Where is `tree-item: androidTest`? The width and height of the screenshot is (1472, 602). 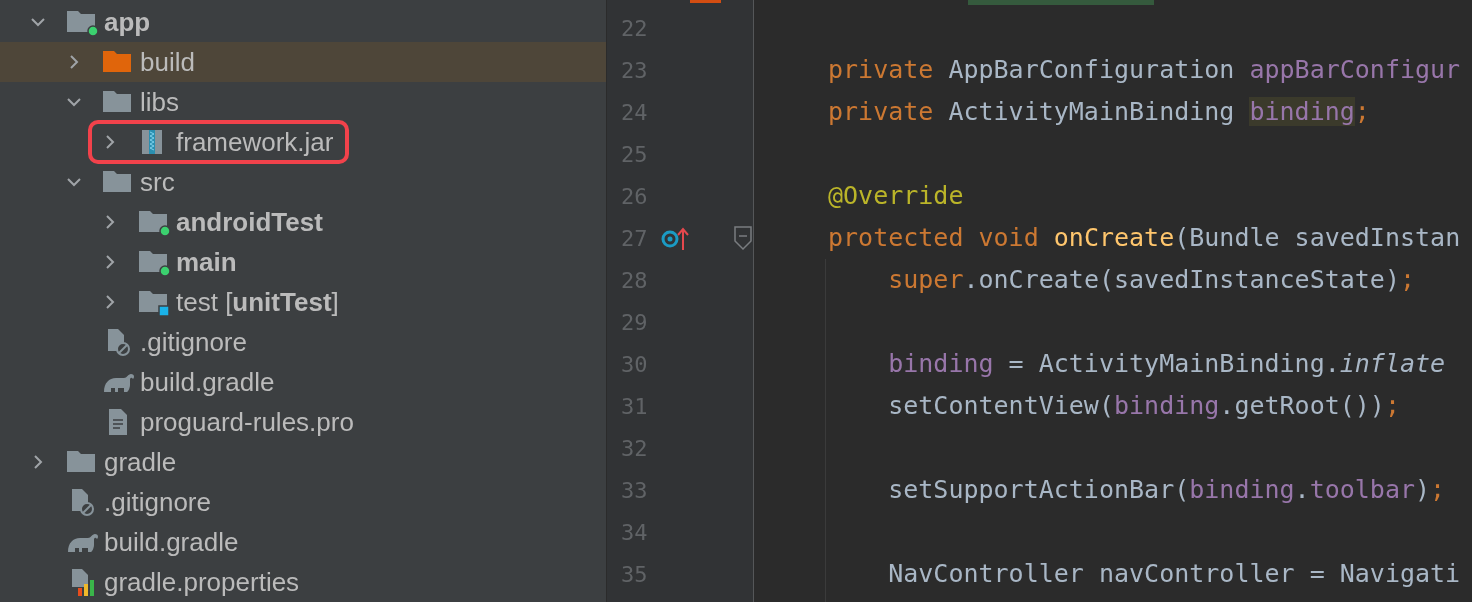
tree-item: androidTest is located at coordinates (303, 222).